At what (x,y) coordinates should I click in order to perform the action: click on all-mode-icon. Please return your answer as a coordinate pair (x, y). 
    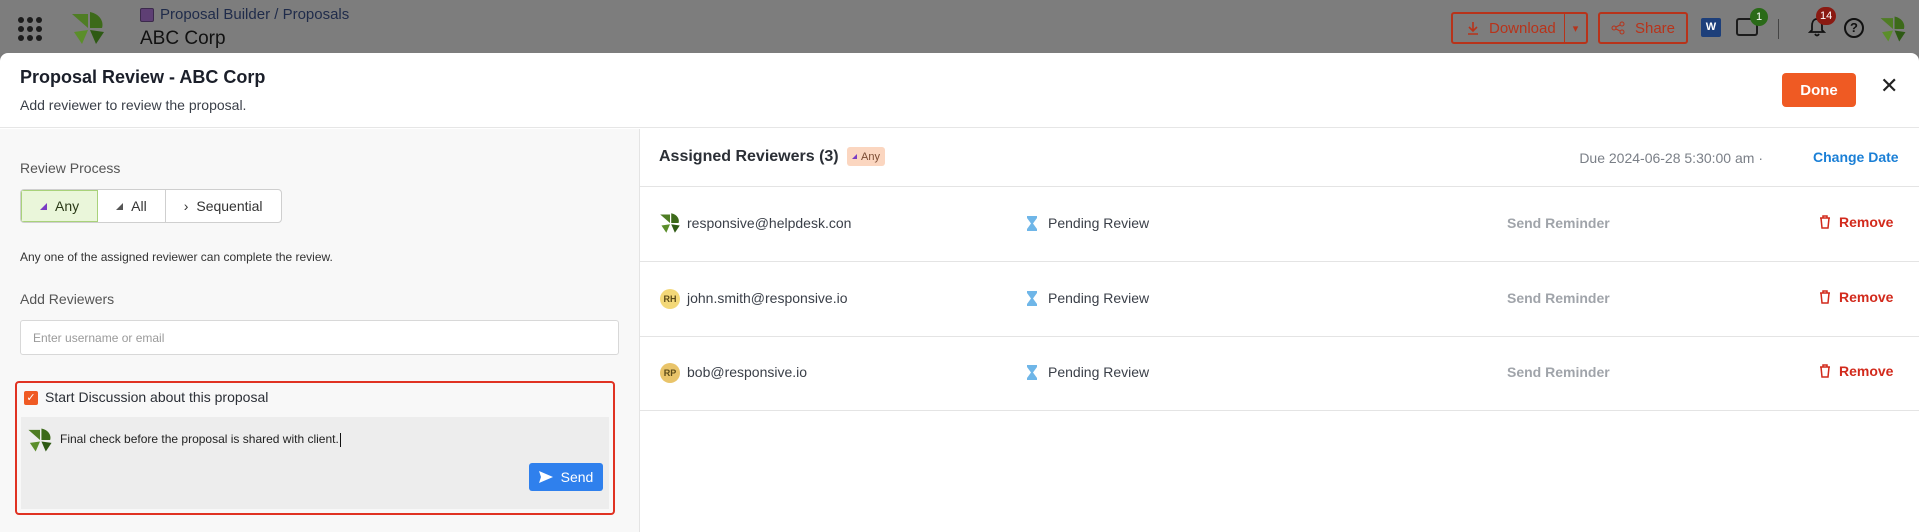
    Looking at the image, I should click on (120, 206).